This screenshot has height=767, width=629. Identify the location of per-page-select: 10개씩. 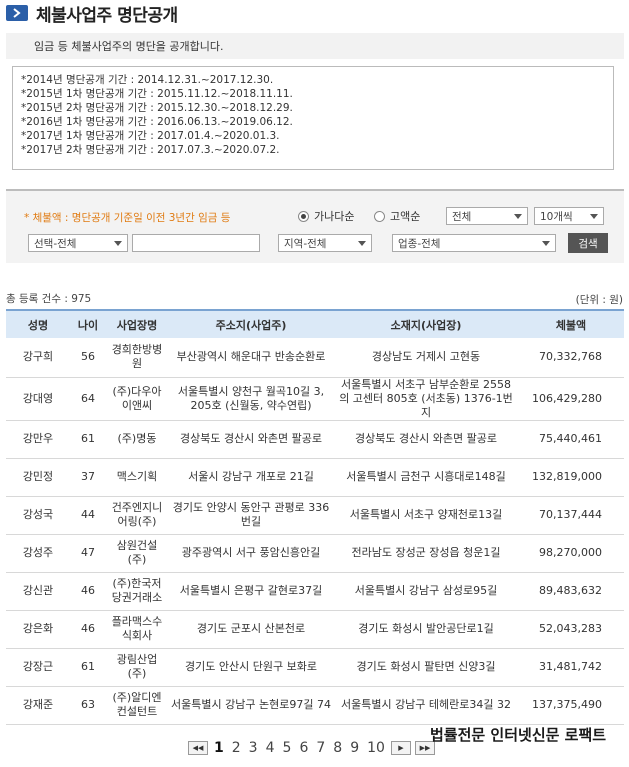
(569, 216).